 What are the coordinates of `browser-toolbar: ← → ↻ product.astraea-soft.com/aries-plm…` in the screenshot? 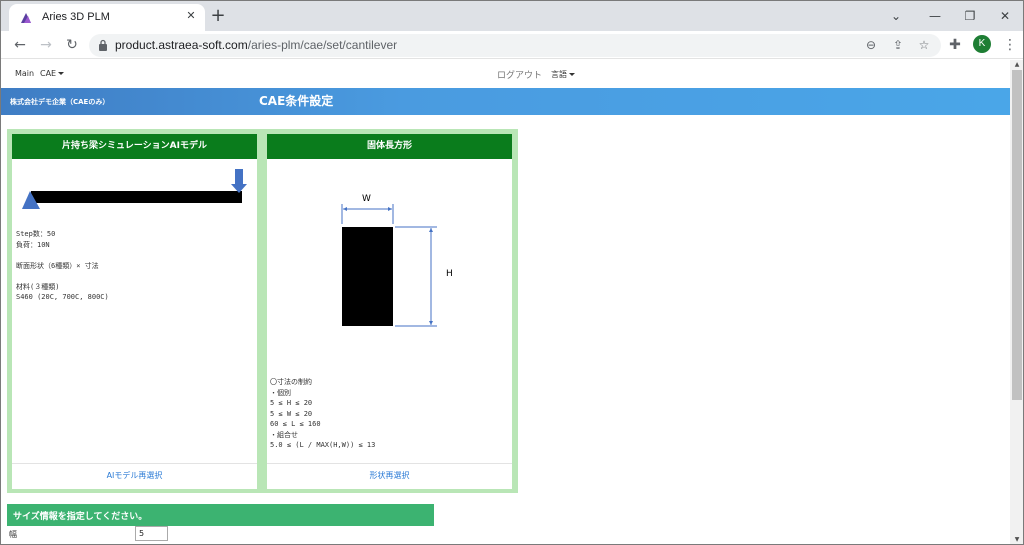 It's located at (512, 45).